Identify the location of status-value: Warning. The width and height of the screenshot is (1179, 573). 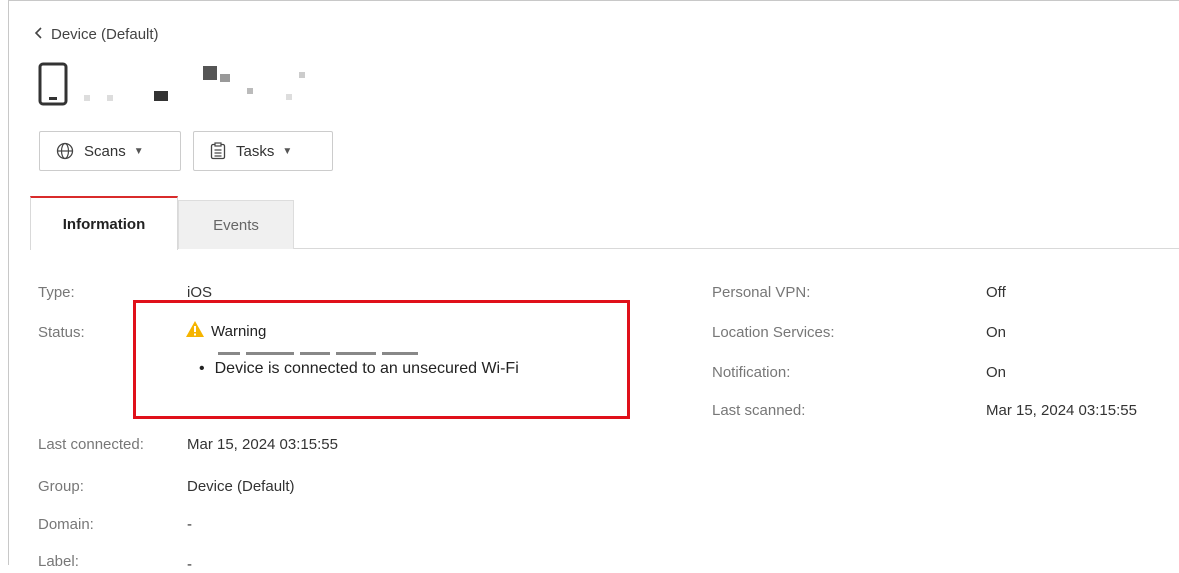
(225, 331).